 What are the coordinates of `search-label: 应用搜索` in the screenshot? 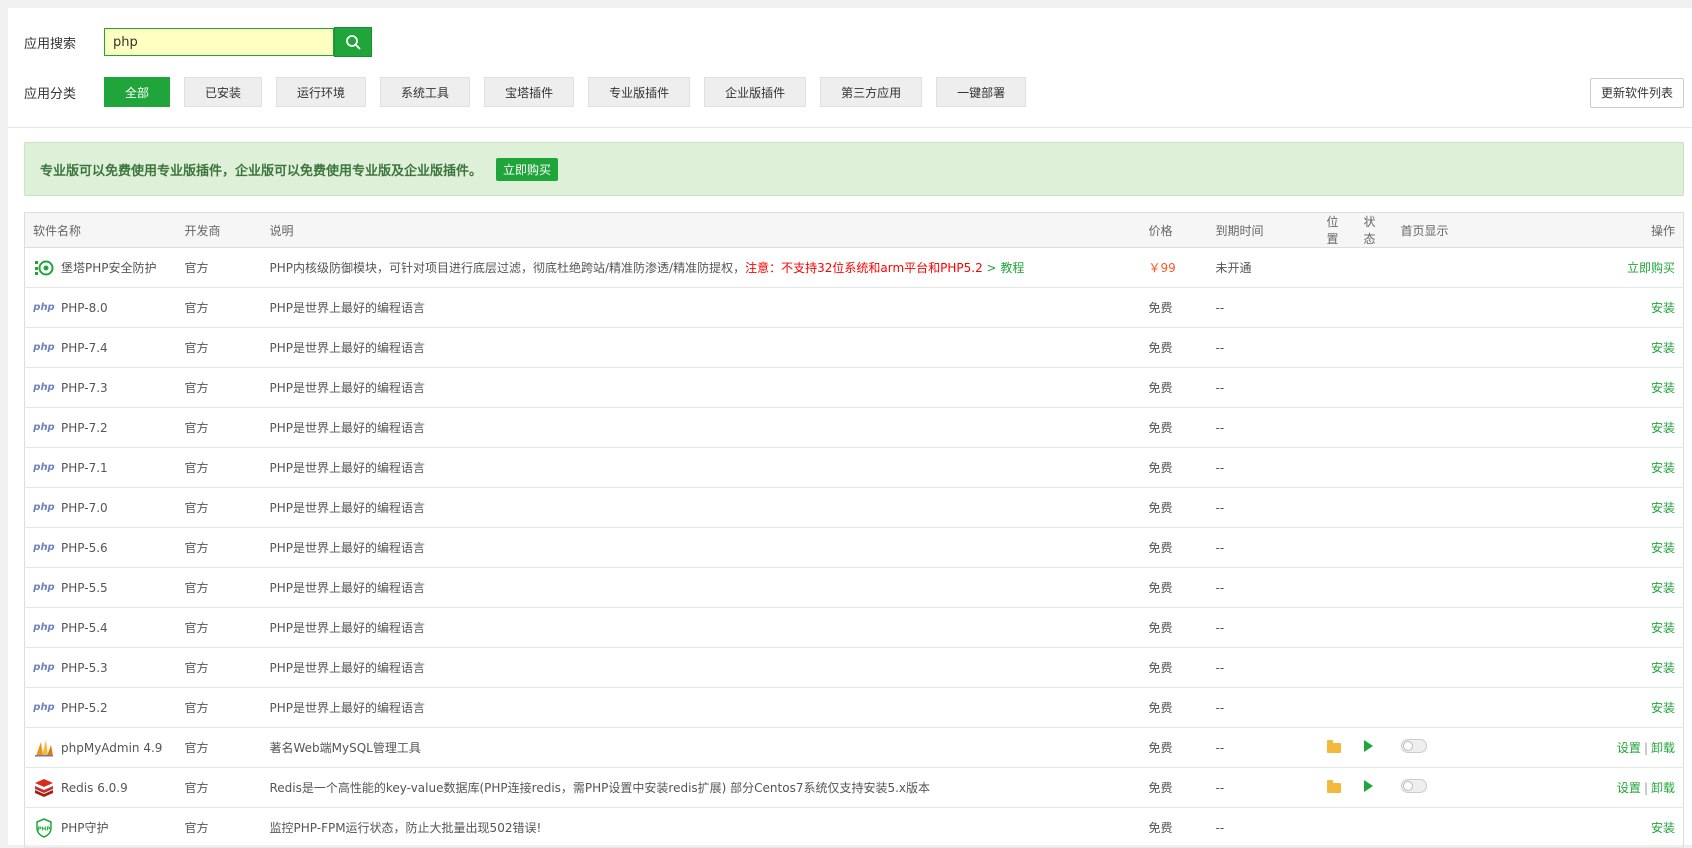 It's located at (50, 44).